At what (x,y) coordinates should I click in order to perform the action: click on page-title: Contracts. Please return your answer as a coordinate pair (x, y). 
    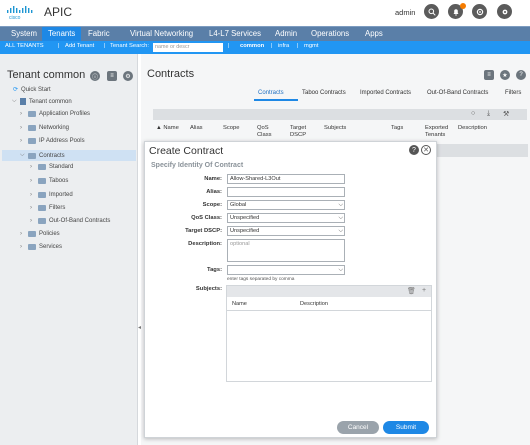
    Looking at the image, I should click on (171, 74).